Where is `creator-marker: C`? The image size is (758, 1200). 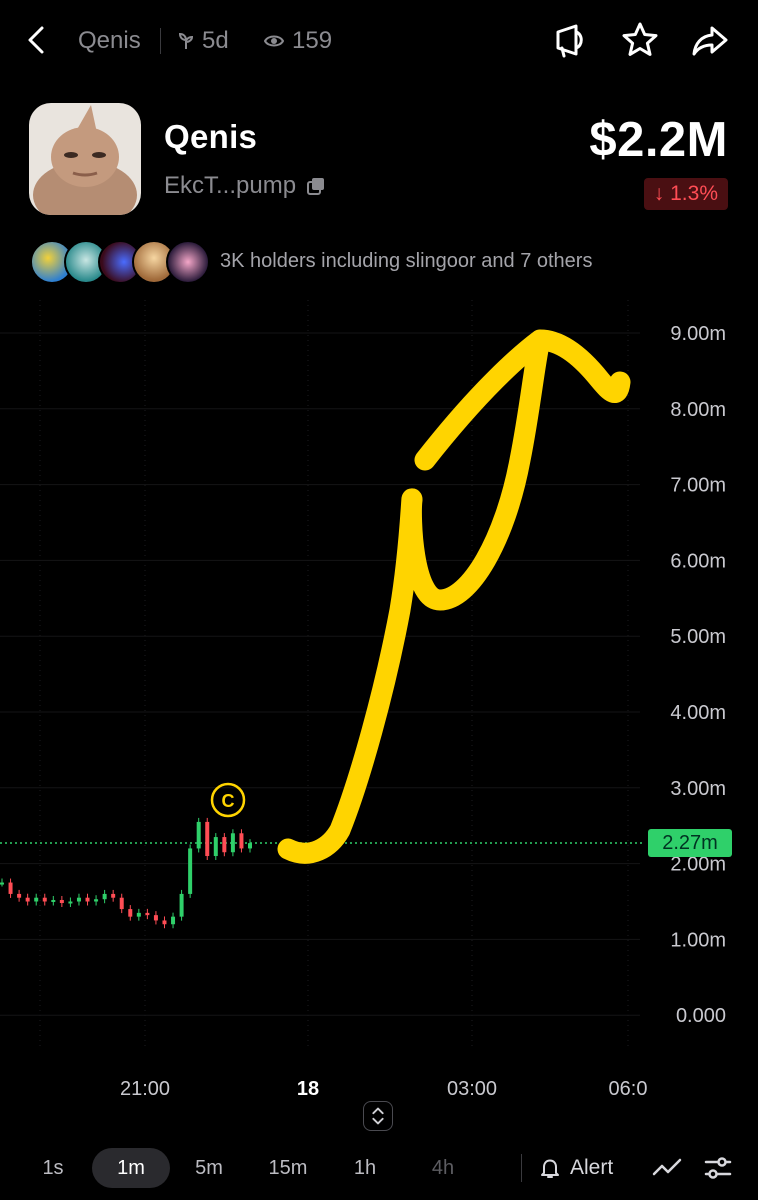
creator-marker: C is located at coordinates (228, 800).